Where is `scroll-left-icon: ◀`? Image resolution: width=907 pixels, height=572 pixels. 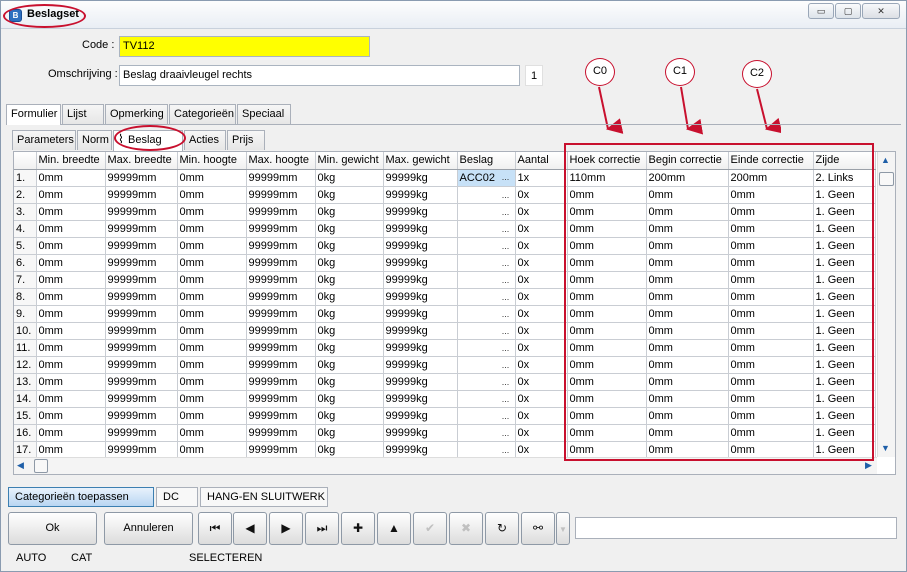 scroll-left-icon: ◀ is located at coordinates (20, 465).